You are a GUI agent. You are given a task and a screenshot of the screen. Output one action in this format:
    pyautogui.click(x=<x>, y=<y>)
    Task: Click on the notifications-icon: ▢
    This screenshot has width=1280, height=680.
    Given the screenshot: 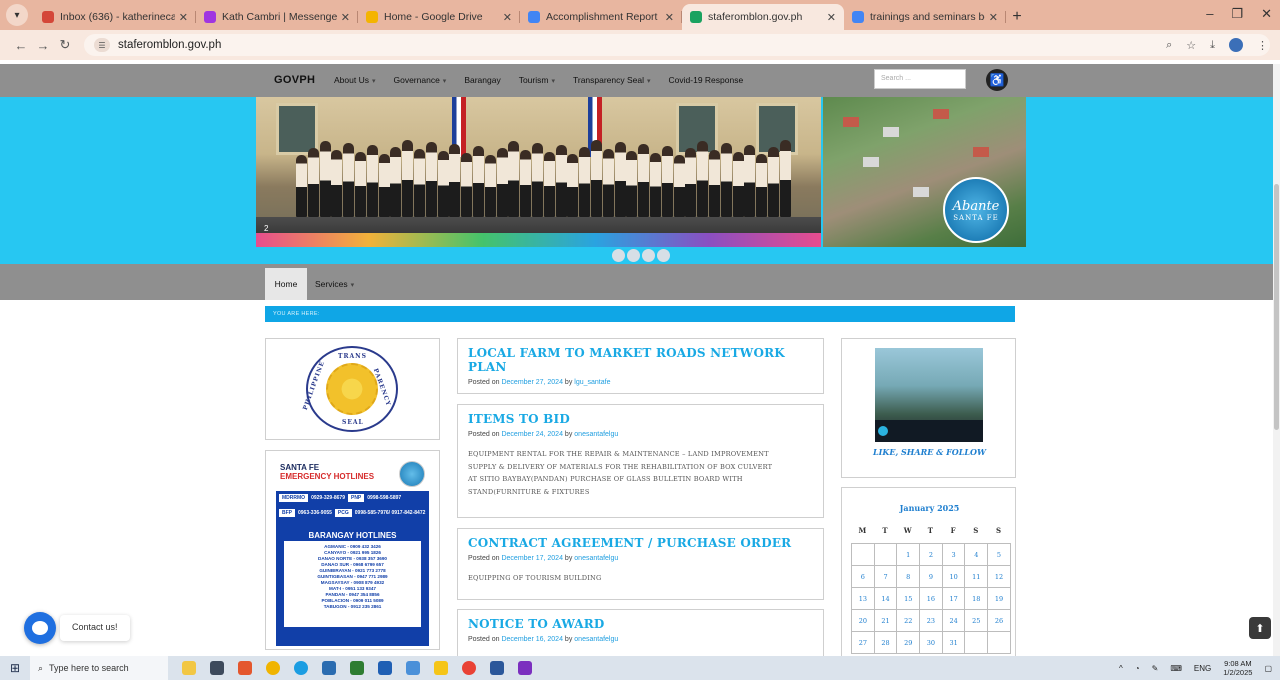 What is the action you would take?
    pyautogui.click(x=1268, y=668)
    